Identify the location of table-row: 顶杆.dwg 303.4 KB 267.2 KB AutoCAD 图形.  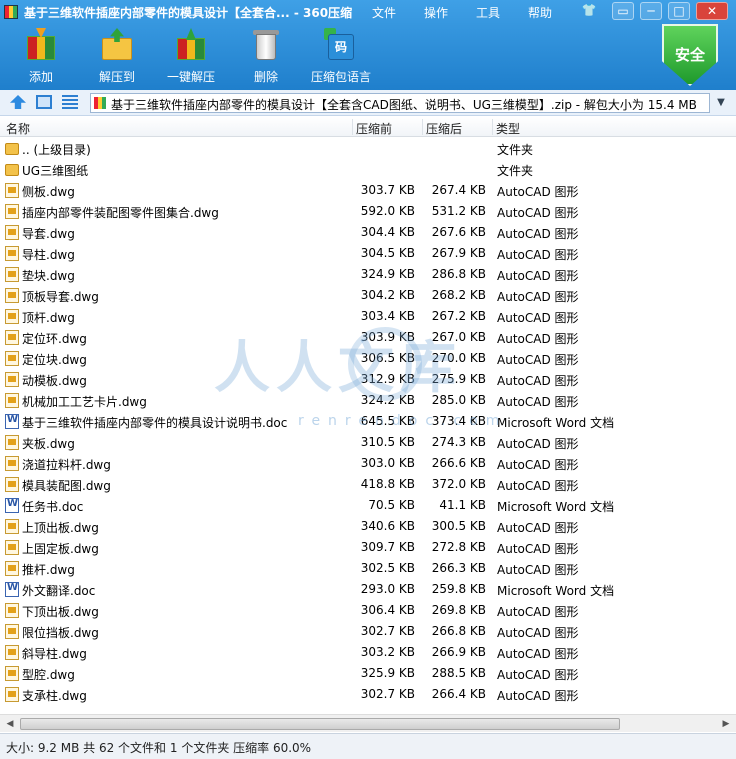
(368, 316).